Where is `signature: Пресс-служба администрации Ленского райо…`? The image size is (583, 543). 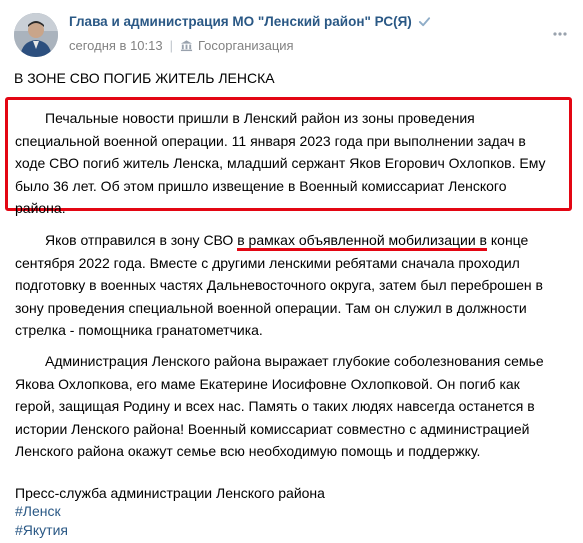
signature: Пресс-служба администрации Ленского райо… is located at coordinates (170, 493).